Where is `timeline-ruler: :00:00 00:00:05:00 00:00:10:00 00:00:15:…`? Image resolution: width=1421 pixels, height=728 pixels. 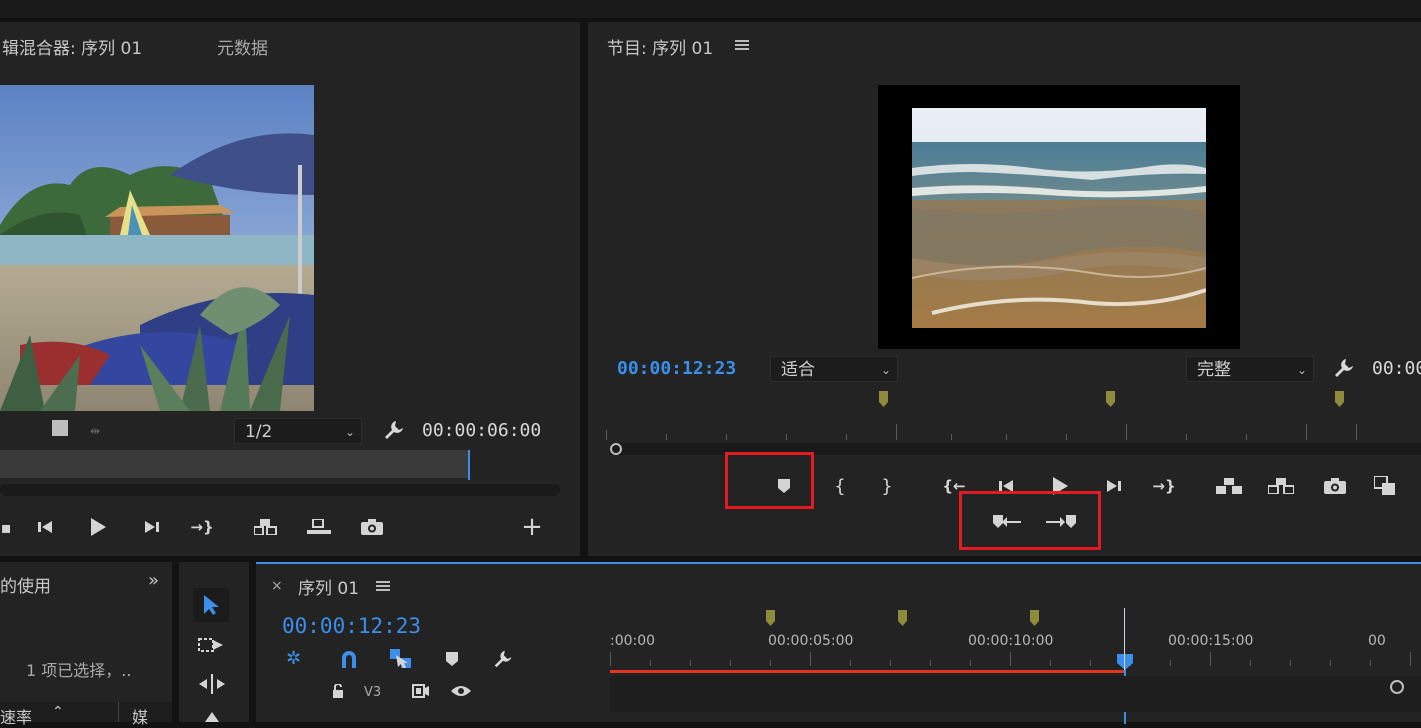 timeline-ruler: :00:00 00:00:05:00 00:00:10:00 00:00:15:… is located at coordinates (1015, 639).